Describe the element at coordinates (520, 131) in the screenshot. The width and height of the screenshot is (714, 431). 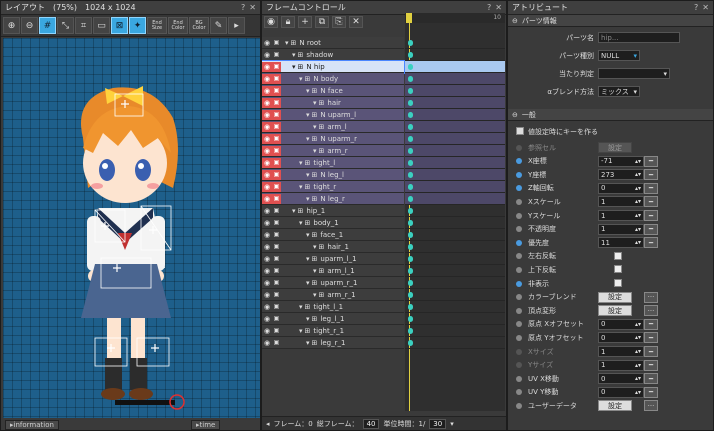
I see `auto-key-checkbox` at that location.